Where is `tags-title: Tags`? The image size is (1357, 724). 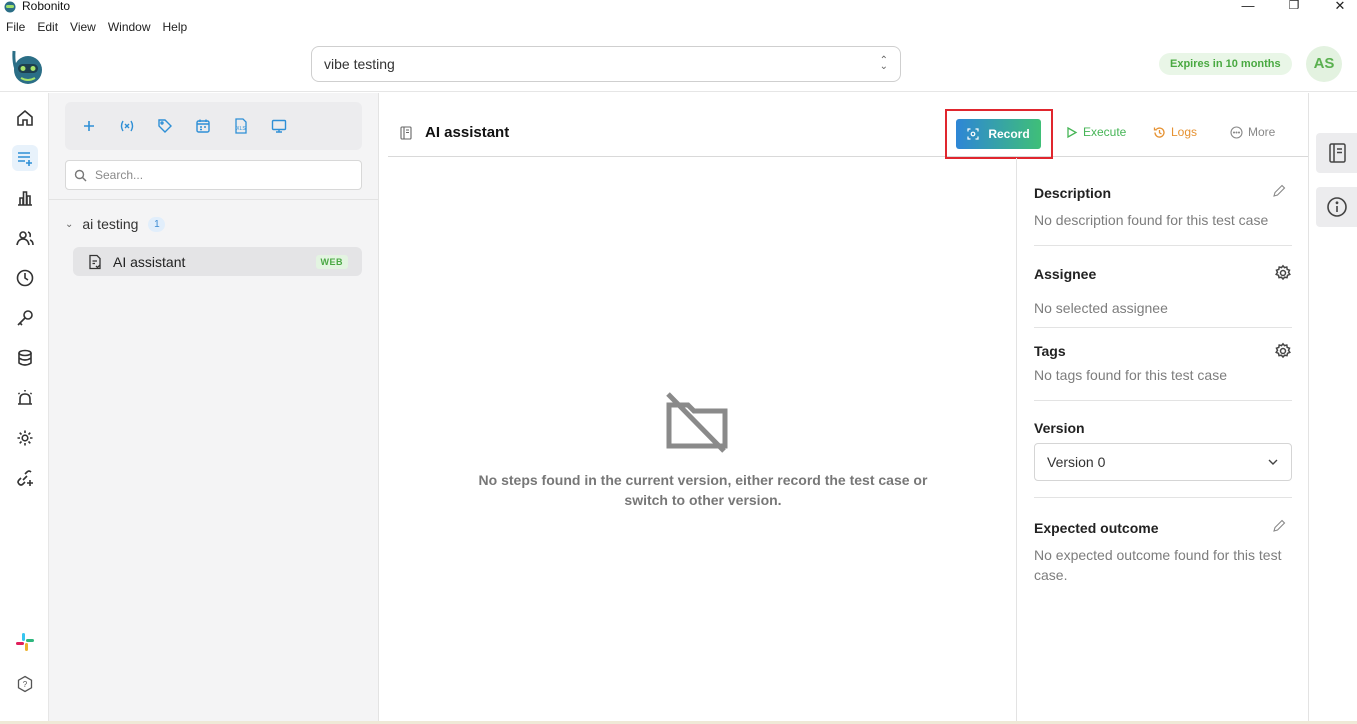 tags-title: Tags is located at coordinates (1050, 351).